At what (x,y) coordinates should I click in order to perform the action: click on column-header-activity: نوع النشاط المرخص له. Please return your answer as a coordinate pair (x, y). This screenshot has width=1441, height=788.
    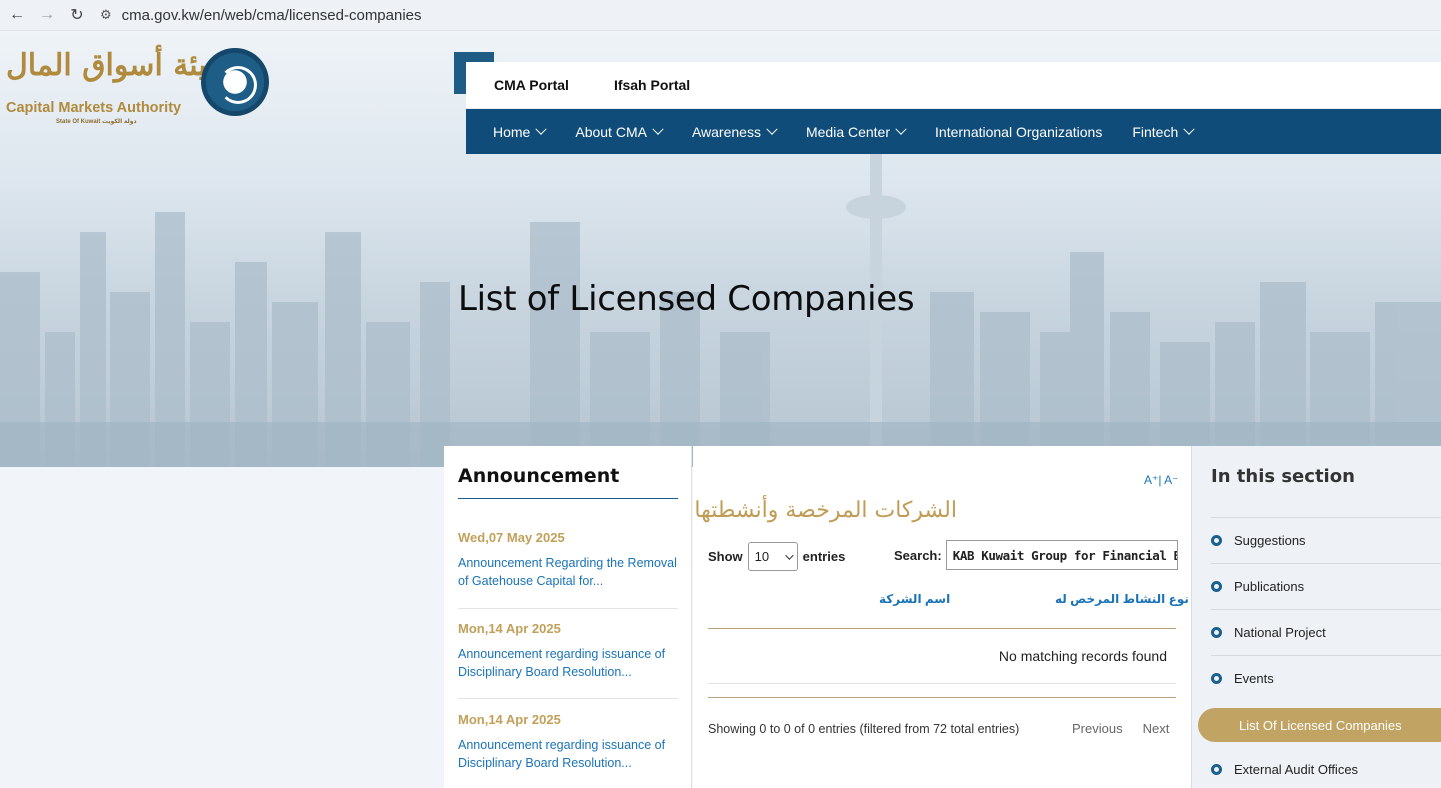
    Looking at the image, I should click on (1122, 599).